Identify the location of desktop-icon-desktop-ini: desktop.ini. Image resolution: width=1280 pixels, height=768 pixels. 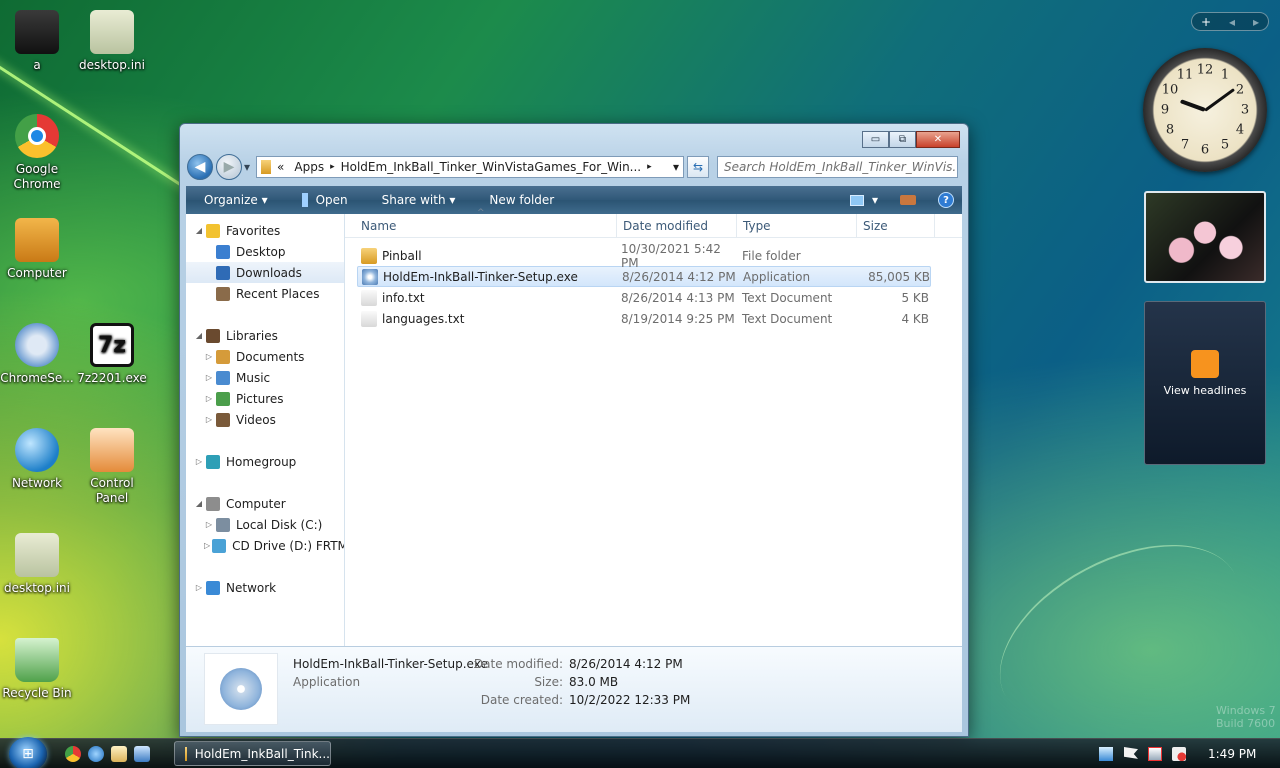
(112, 41).